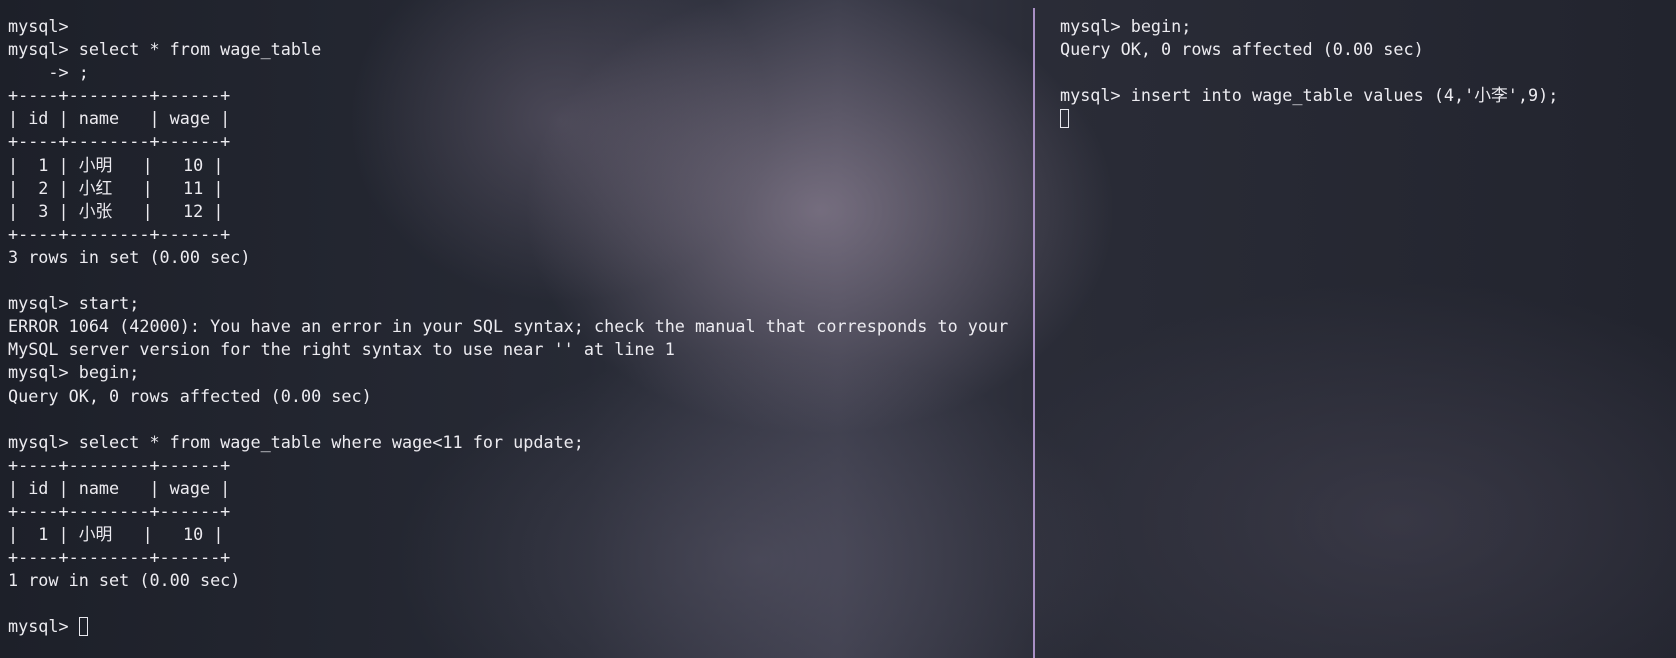 The height and width of the screenshot is (658, 1676). Describe the element at coordinates (43, 626) in the screenshot. I see `prompt: mysql>` at that location.